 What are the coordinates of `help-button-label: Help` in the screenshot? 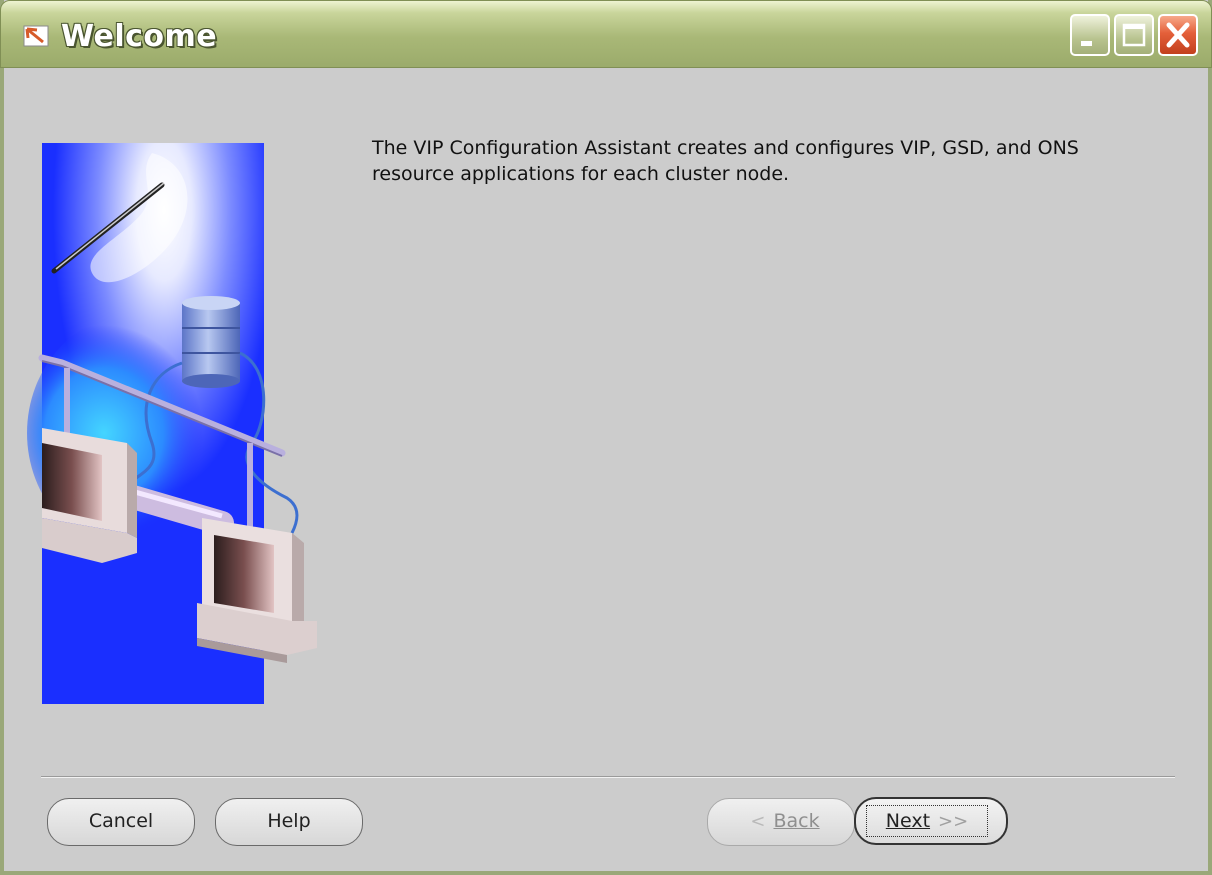 It's located at (289, 821).